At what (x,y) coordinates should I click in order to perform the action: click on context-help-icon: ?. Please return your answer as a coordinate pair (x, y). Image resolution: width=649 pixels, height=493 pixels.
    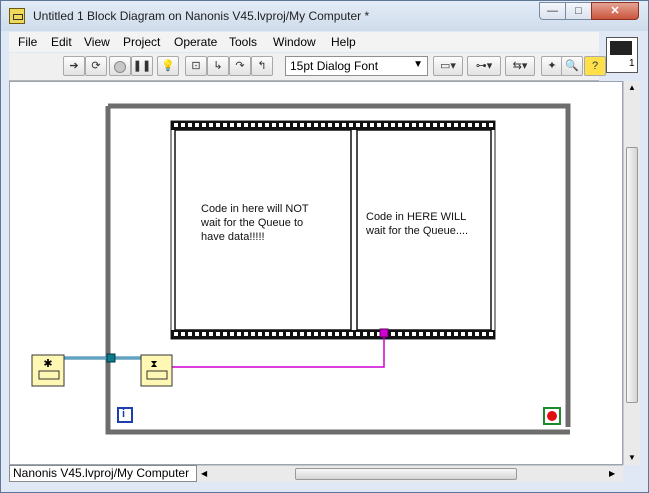
    Looking at the image, I should click on (595, 66).